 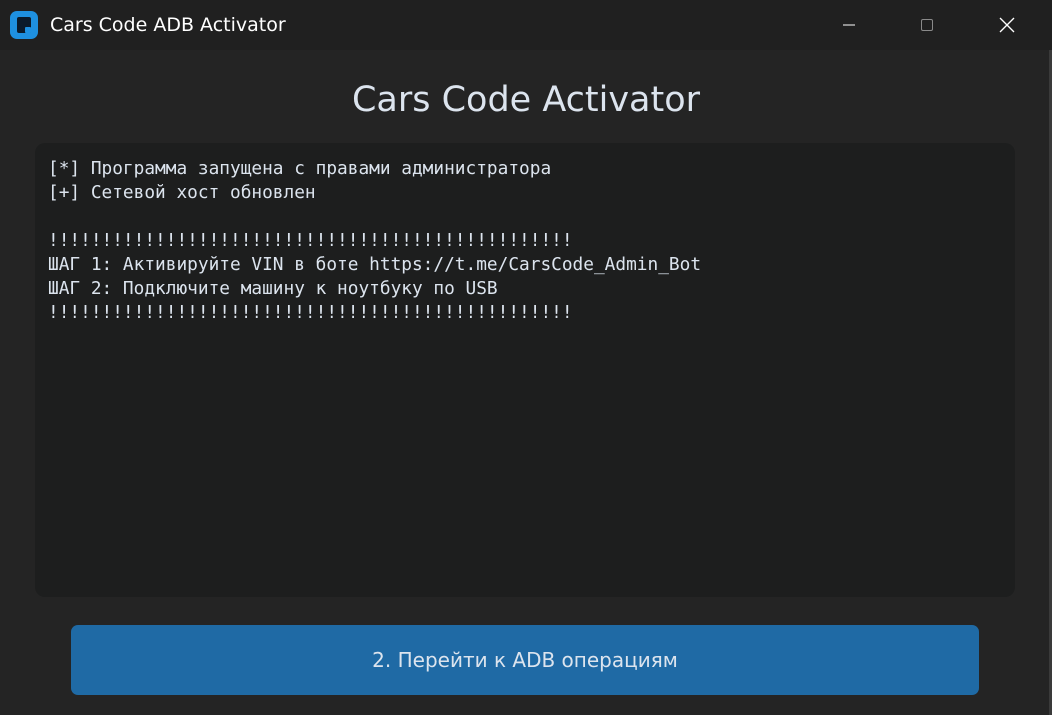 I want to click on go-to-adb-operations-label: 2. Перейти к ADB операциям, so click(x=525, y=660).